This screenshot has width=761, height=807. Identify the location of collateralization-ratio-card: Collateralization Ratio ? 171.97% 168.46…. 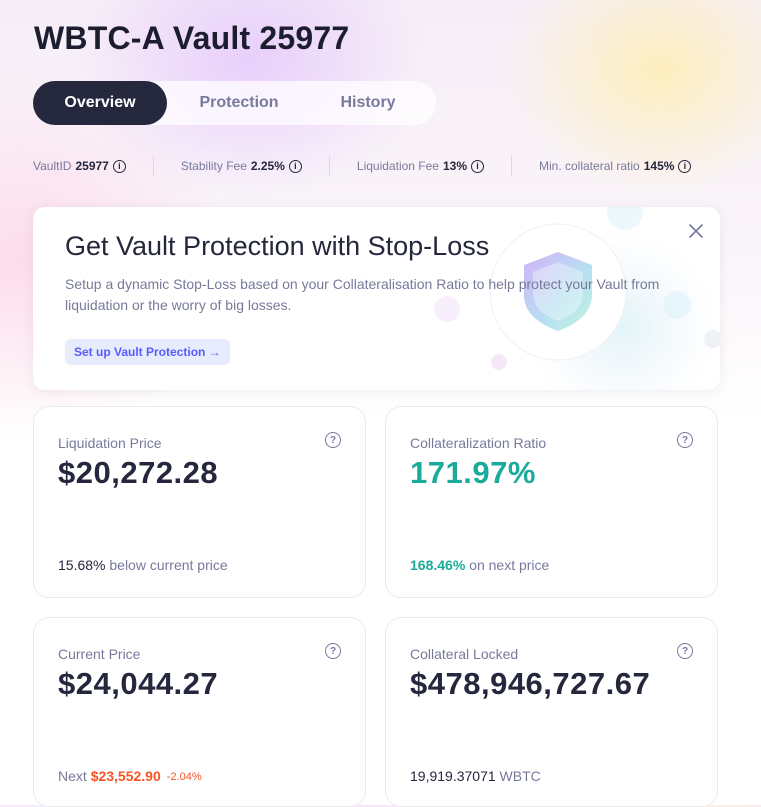
(551, 502).